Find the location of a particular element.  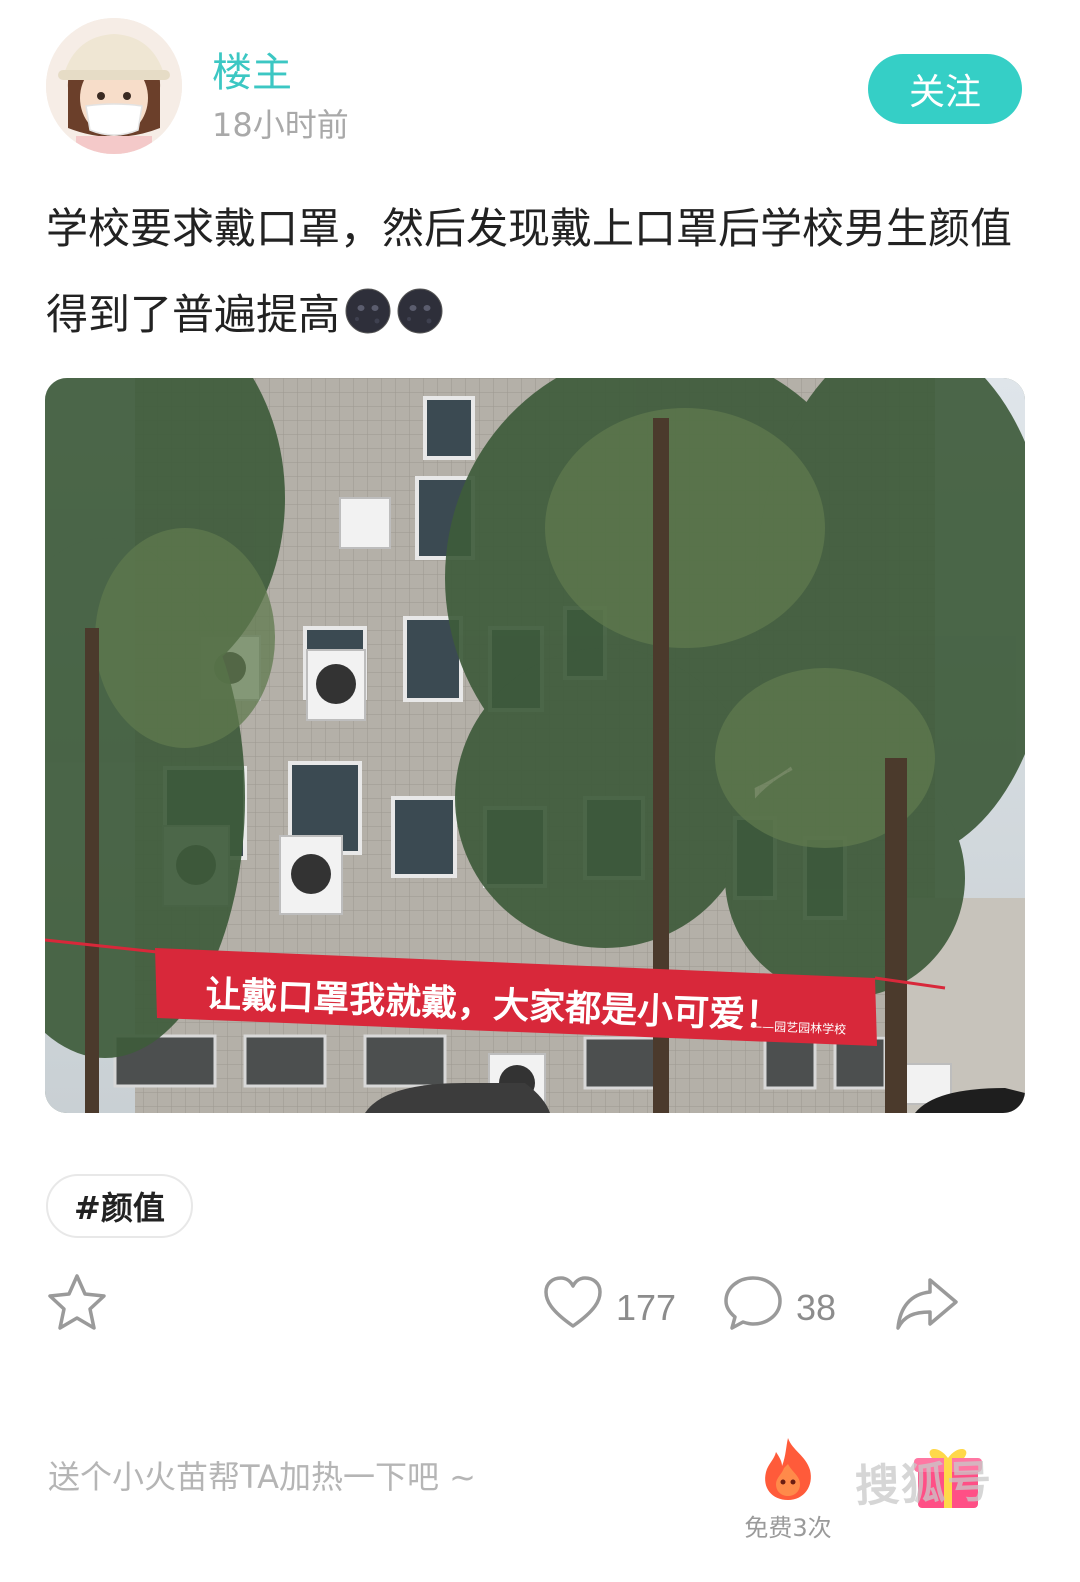

fire-free-count: 免费3次 is located at coordinates (788, 1528).